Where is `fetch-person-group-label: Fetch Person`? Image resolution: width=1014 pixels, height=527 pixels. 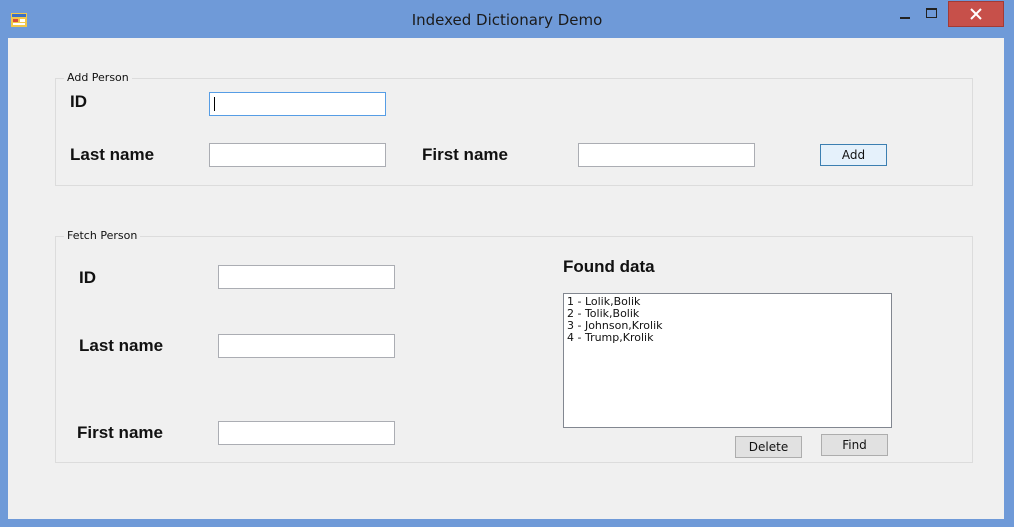
fetch-person-group-label: Fetch Person is located at coordinates (102, 235).